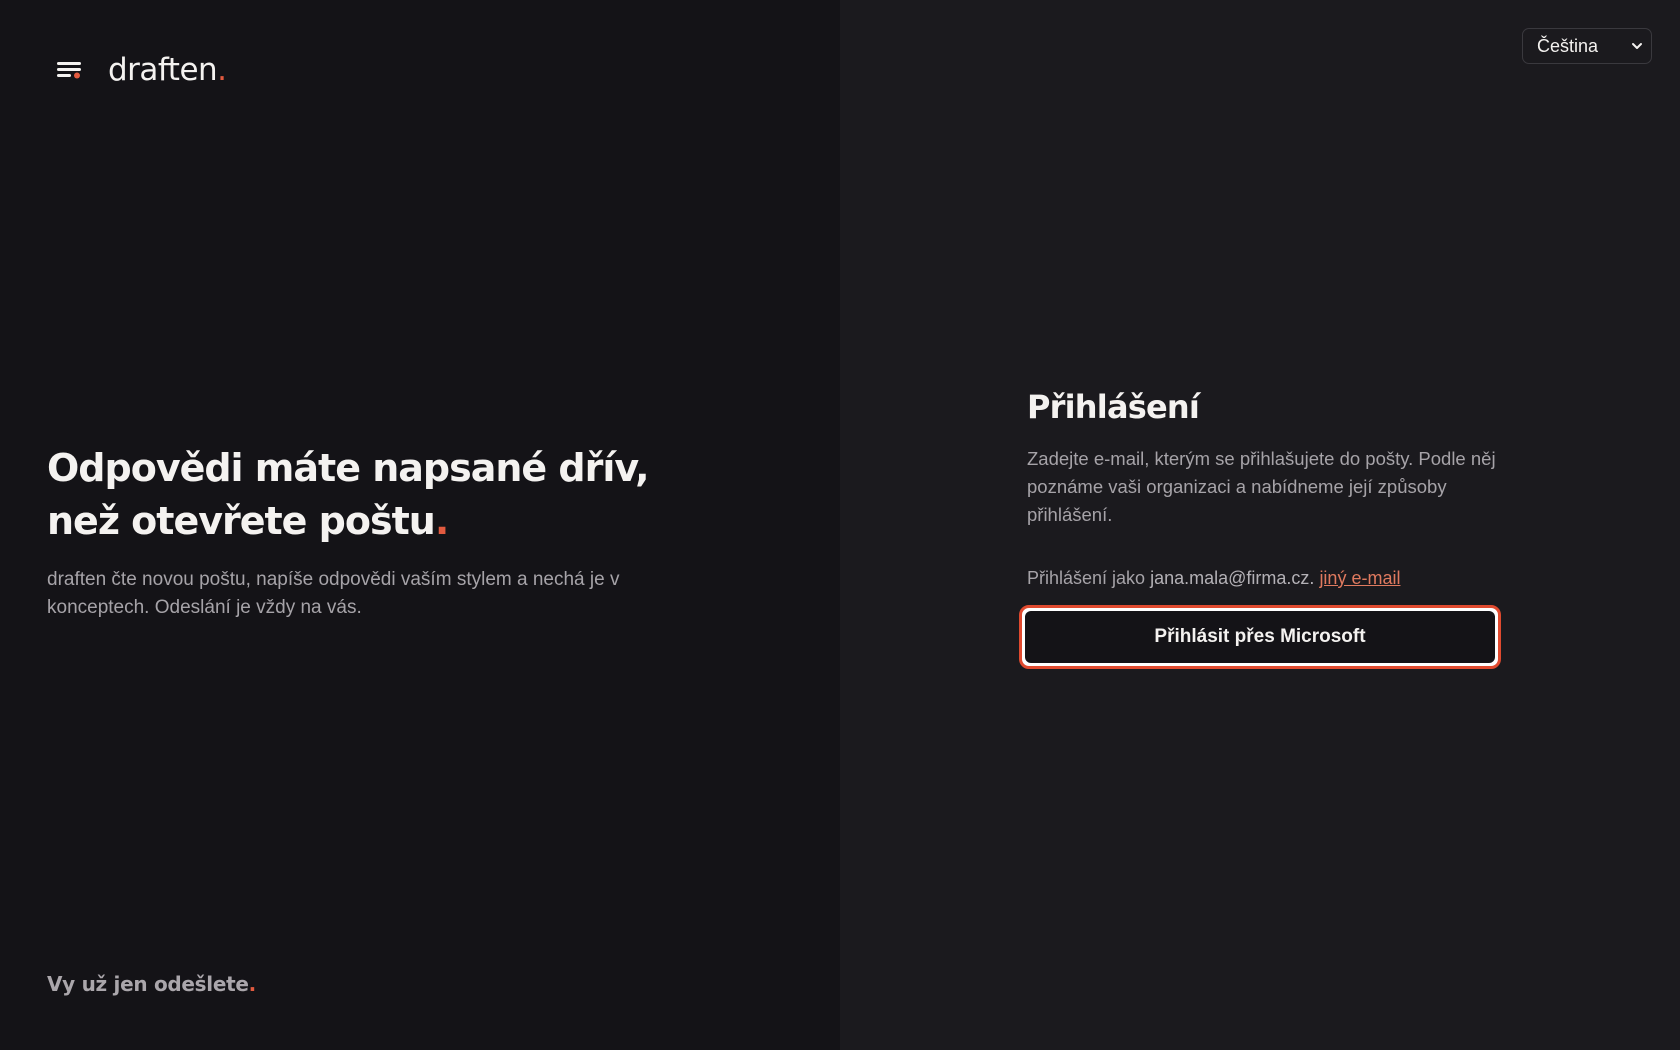 This screenshot has height=1050, width=1680. I want to click on brand-wordmark: draften., so click(167, 70).